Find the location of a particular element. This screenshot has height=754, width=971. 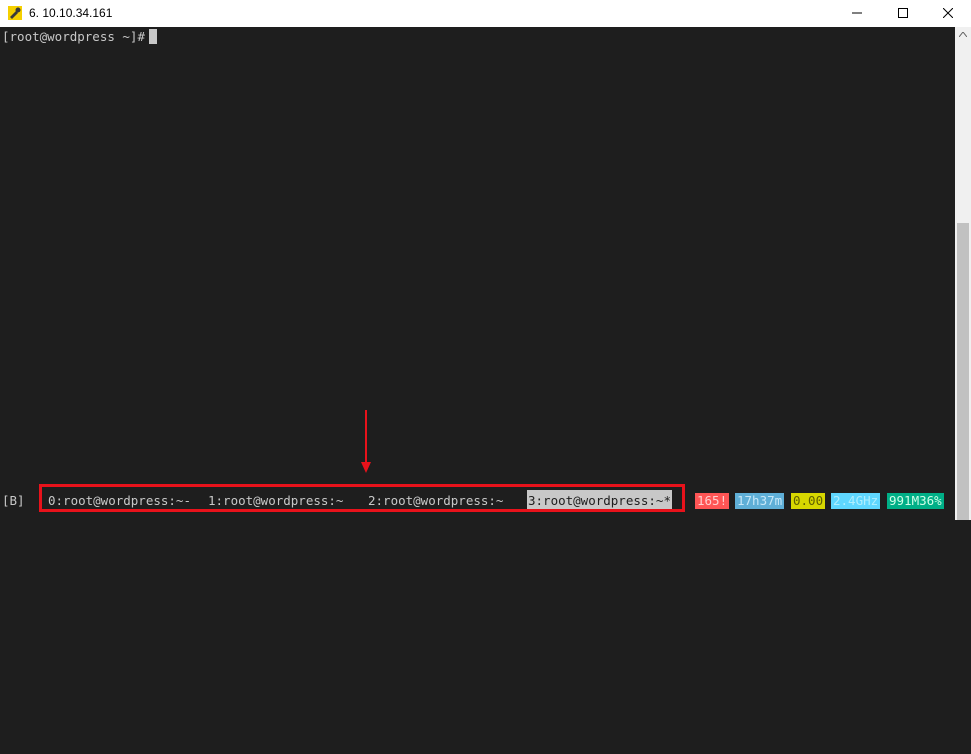

close-button is located at coordinates (948, 13).